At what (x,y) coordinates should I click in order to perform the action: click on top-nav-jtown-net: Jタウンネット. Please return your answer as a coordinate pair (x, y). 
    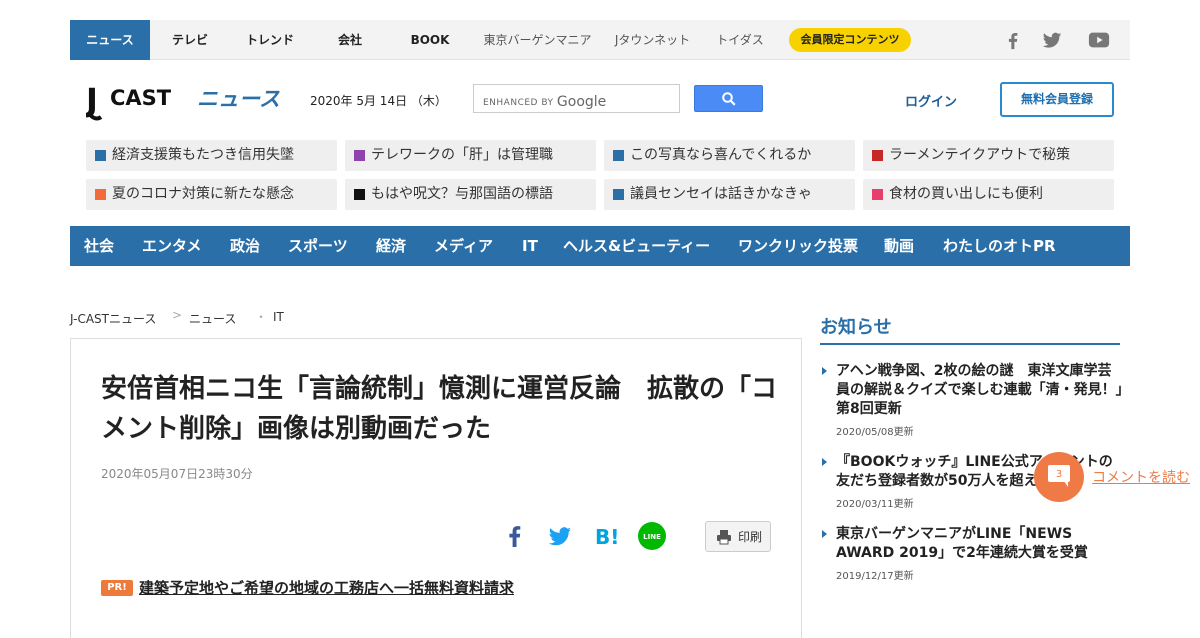
    Looking at the image, I should click on (652, 40).